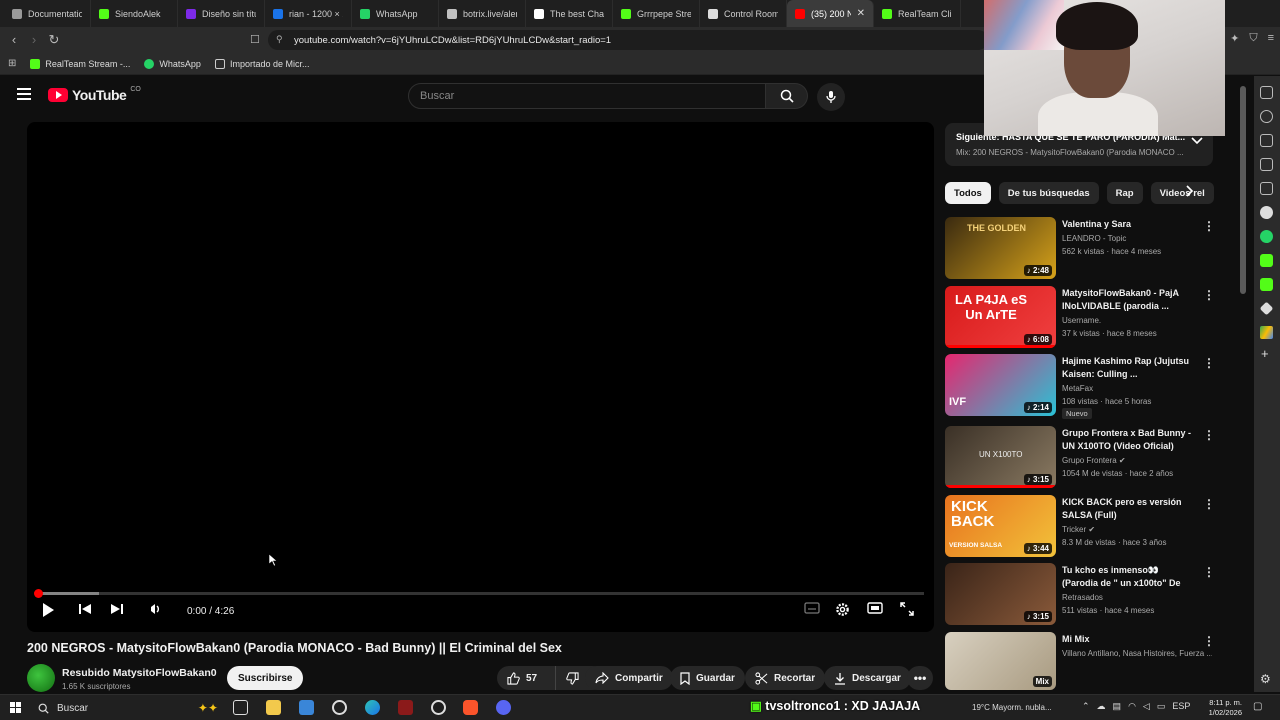  I want to click on forward-icon: ›, so click(34, 39).